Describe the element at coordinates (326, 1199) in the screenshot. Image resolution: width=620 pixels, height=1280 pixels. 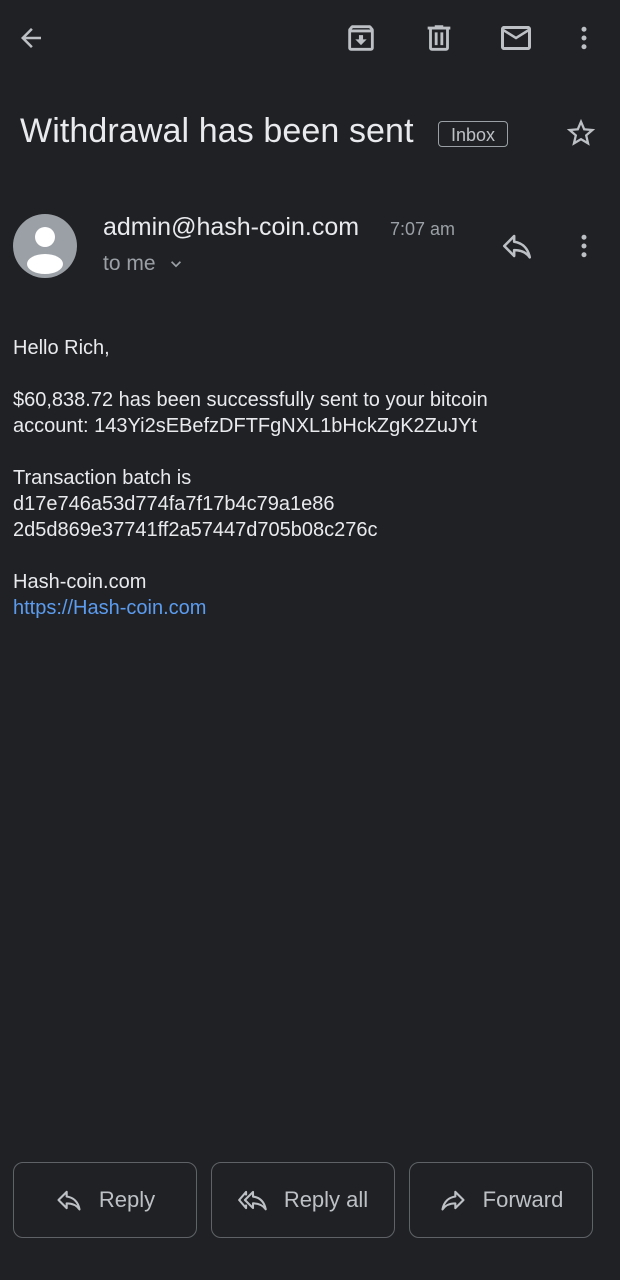
I see `reply-all-label: Reply all` at that location.